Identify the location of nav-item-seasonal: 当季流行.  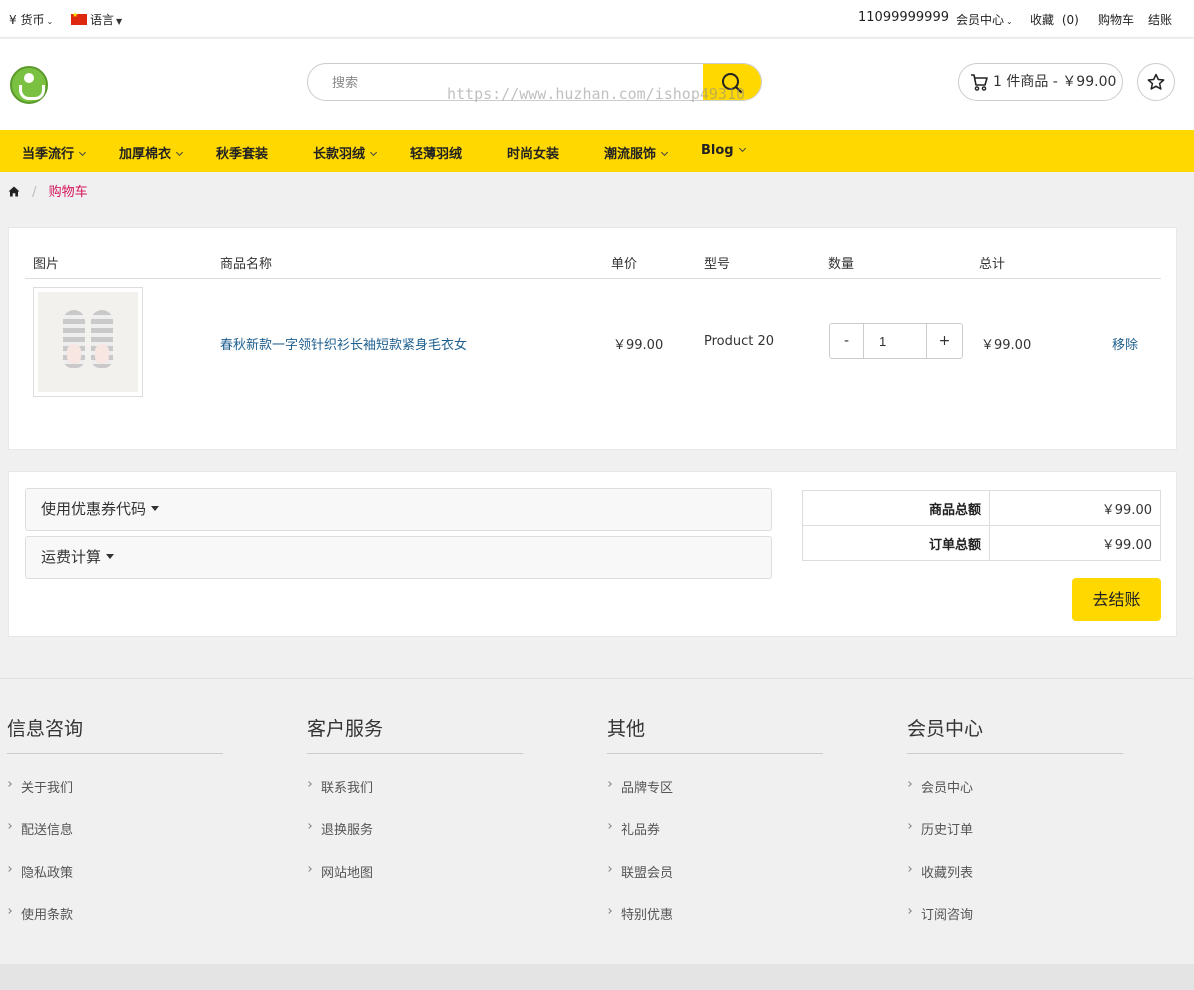
(54, 152).